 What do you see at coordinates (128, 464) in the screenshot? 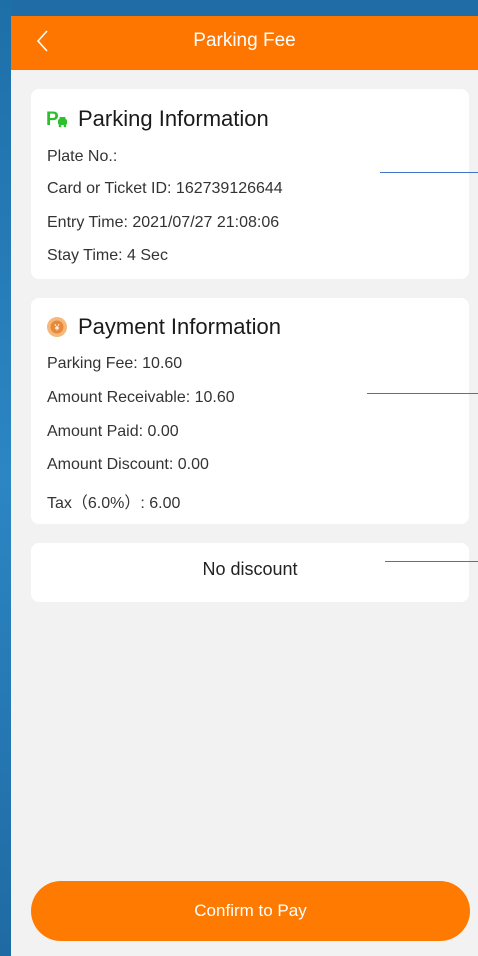
I see `amount-discount-text: Amount Discount: 0.00` at bounding box center [128, 464].